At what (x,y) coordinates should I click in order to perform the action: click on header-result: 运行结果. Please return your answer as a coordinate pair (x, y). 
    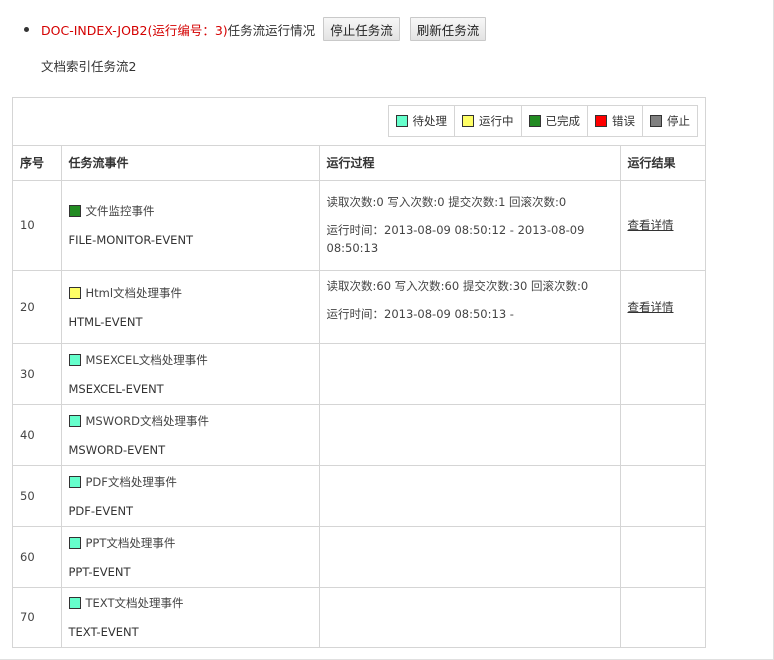
    Looking at the image, I should click on (662, 163).